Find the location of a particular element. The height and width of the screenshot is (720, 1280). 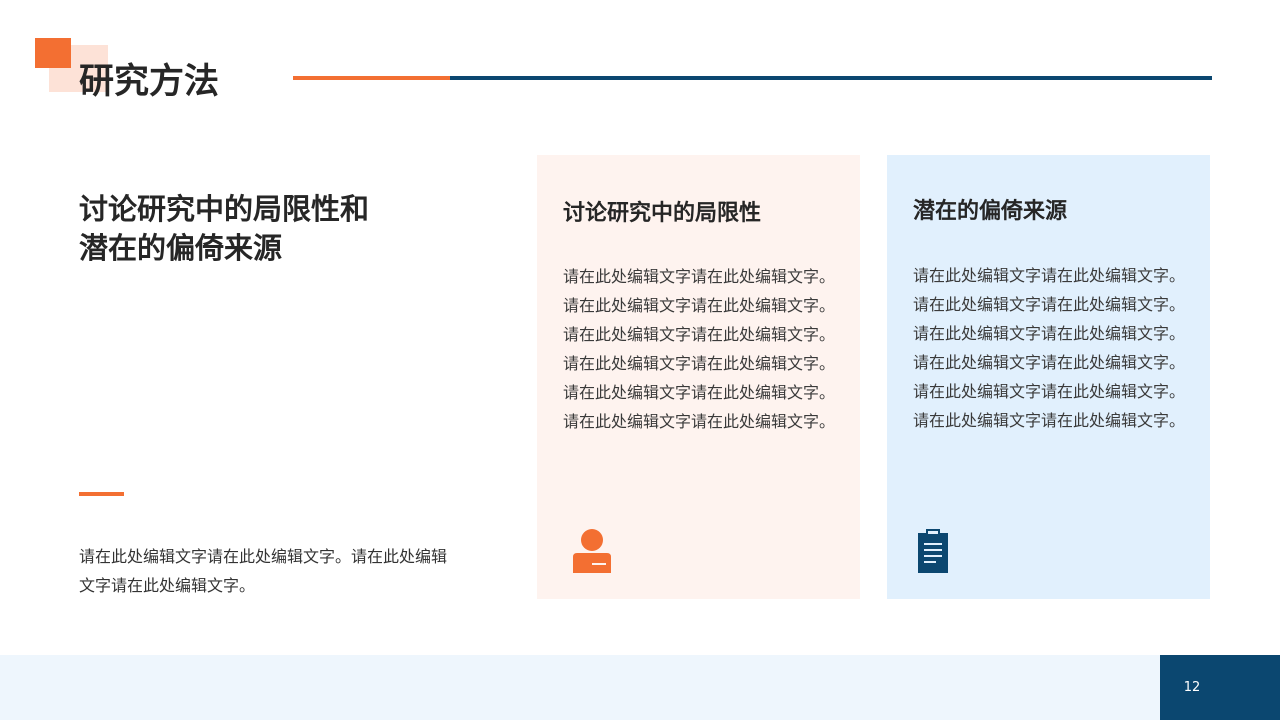

title-rule-navy is located at coordinates (831, 78).